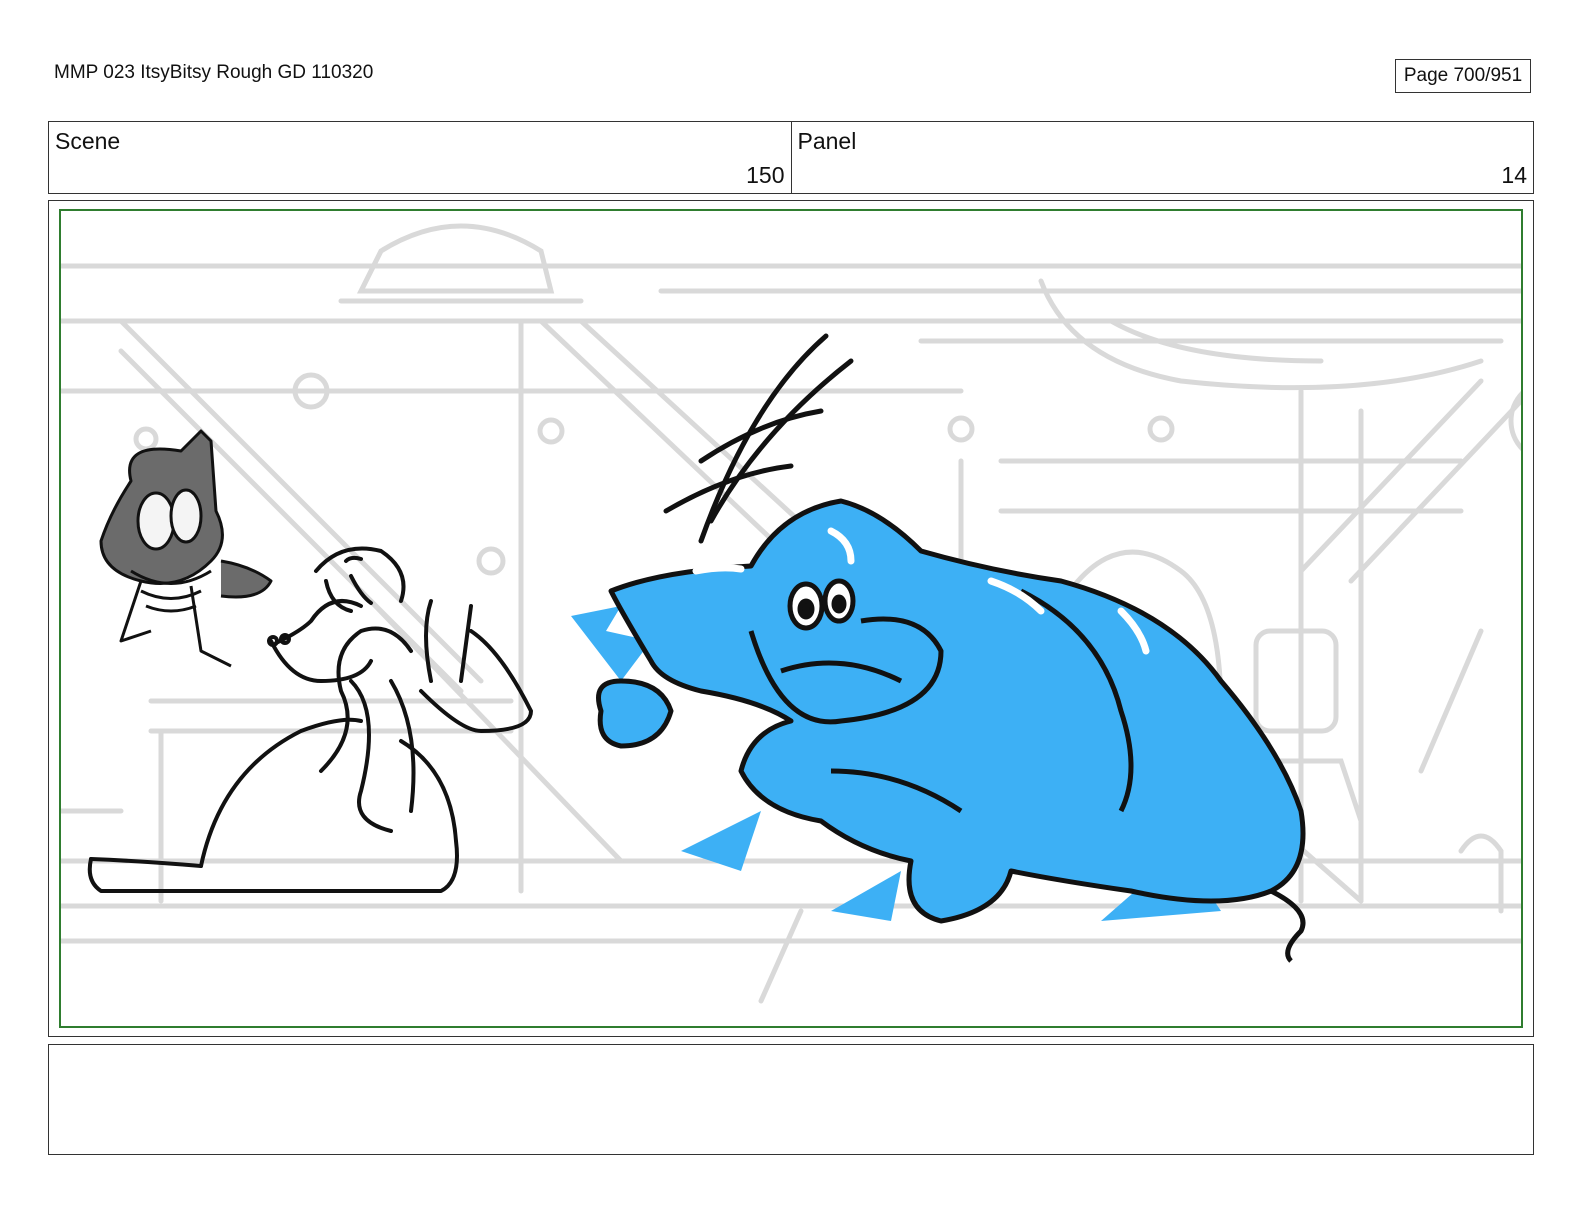  I want to click on document-title: MMP 023 ItsyBitsy Rough GD 110320, so click(214, 72).